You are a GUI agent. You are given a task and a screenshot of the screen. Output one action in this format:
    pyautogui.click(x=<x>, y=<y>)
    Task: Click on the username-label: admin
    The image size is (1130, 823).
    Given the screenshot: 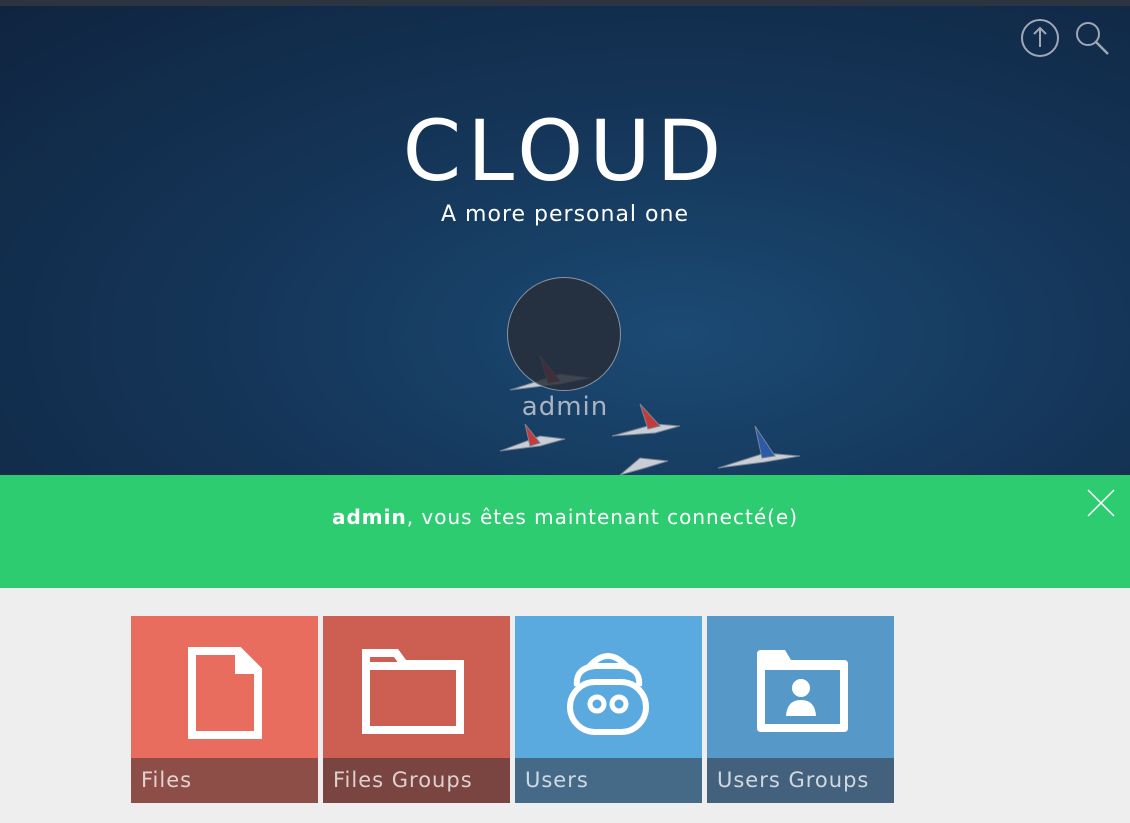 What is the action you would take?
    pyautogui.click(x=565, y=407)
    